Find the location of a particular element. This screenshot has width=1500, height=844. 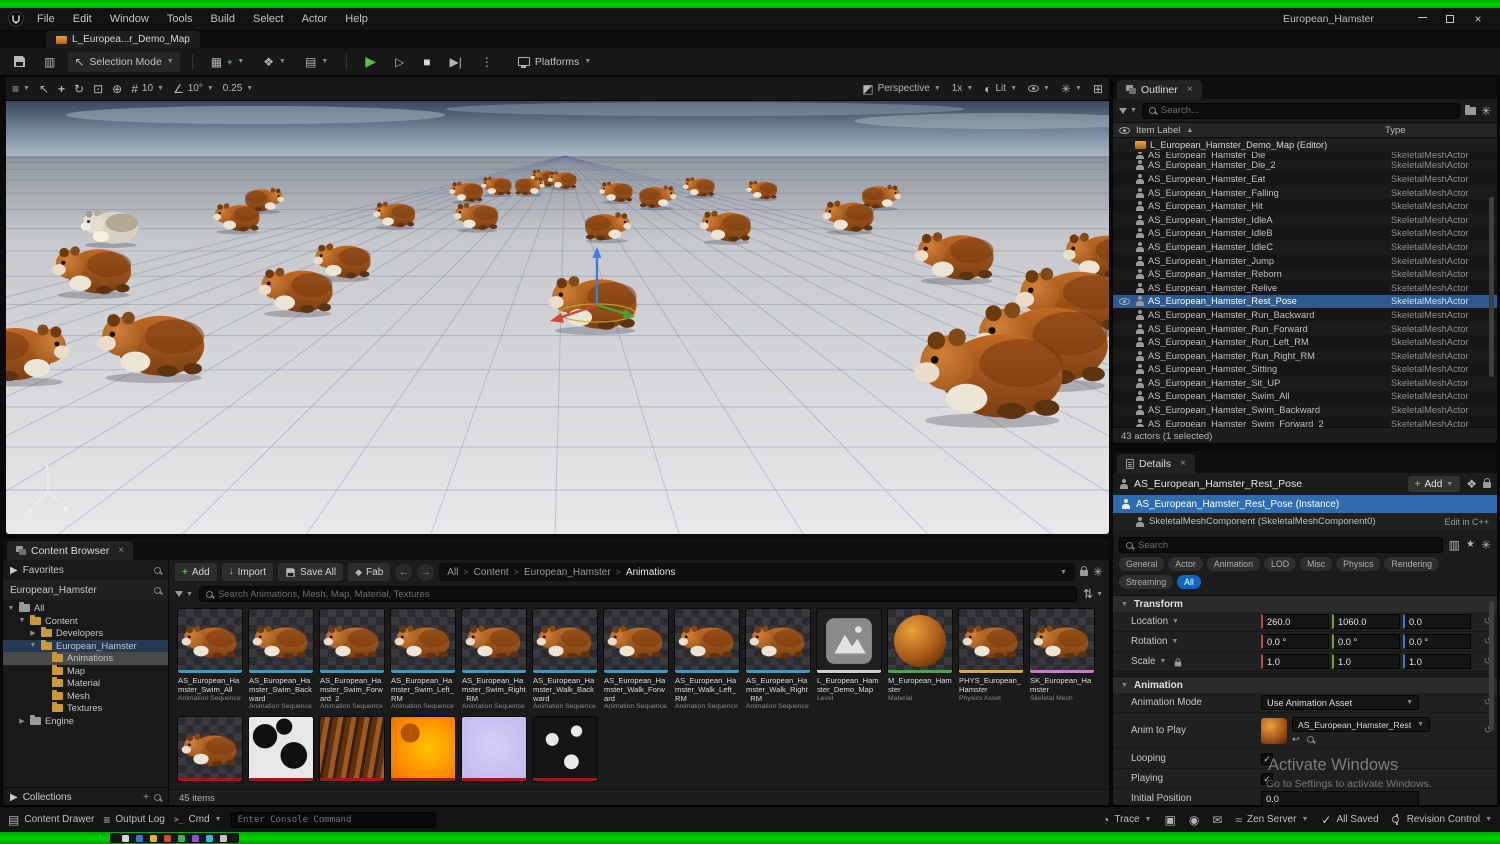

chevron-down-icon: ▼ is located at coordinates (1063, 572).